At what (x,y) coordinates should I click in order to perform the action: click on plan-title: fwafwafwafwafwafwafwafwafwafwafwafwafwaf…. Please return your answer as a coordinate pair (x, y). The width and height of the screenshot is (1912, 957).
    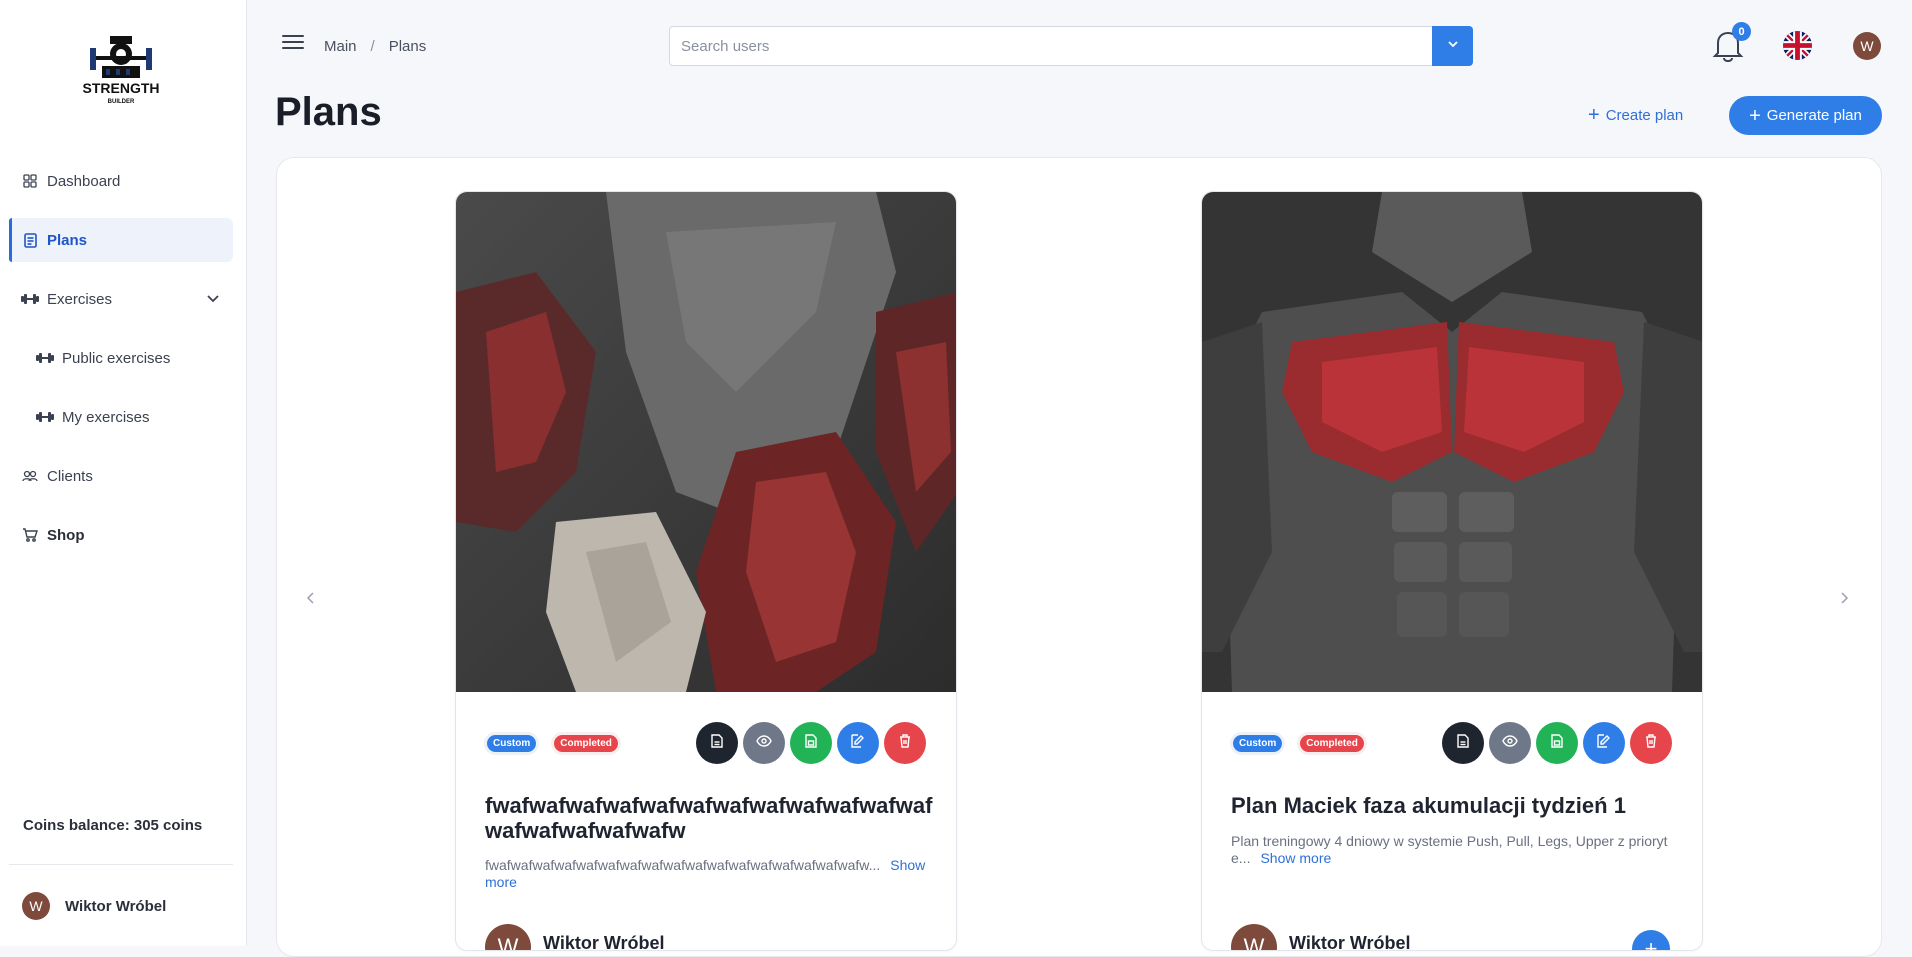
    Looking at the image, I should click on (709, 818).